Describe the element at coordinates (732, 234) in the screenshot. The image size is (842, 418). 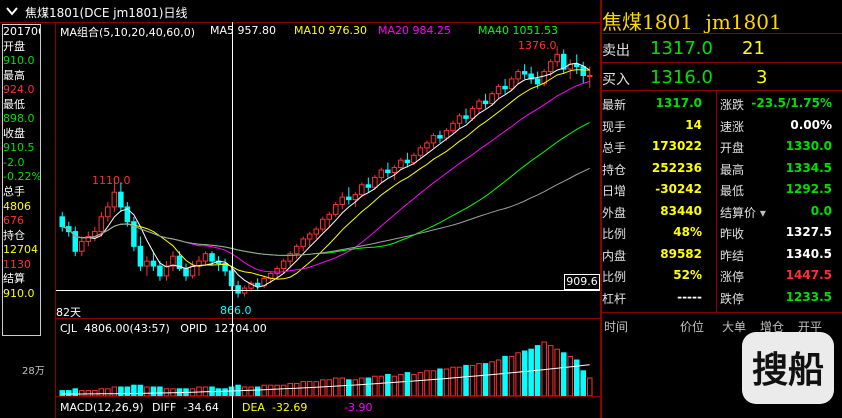
I see `quote-label: 昨收` at that location.